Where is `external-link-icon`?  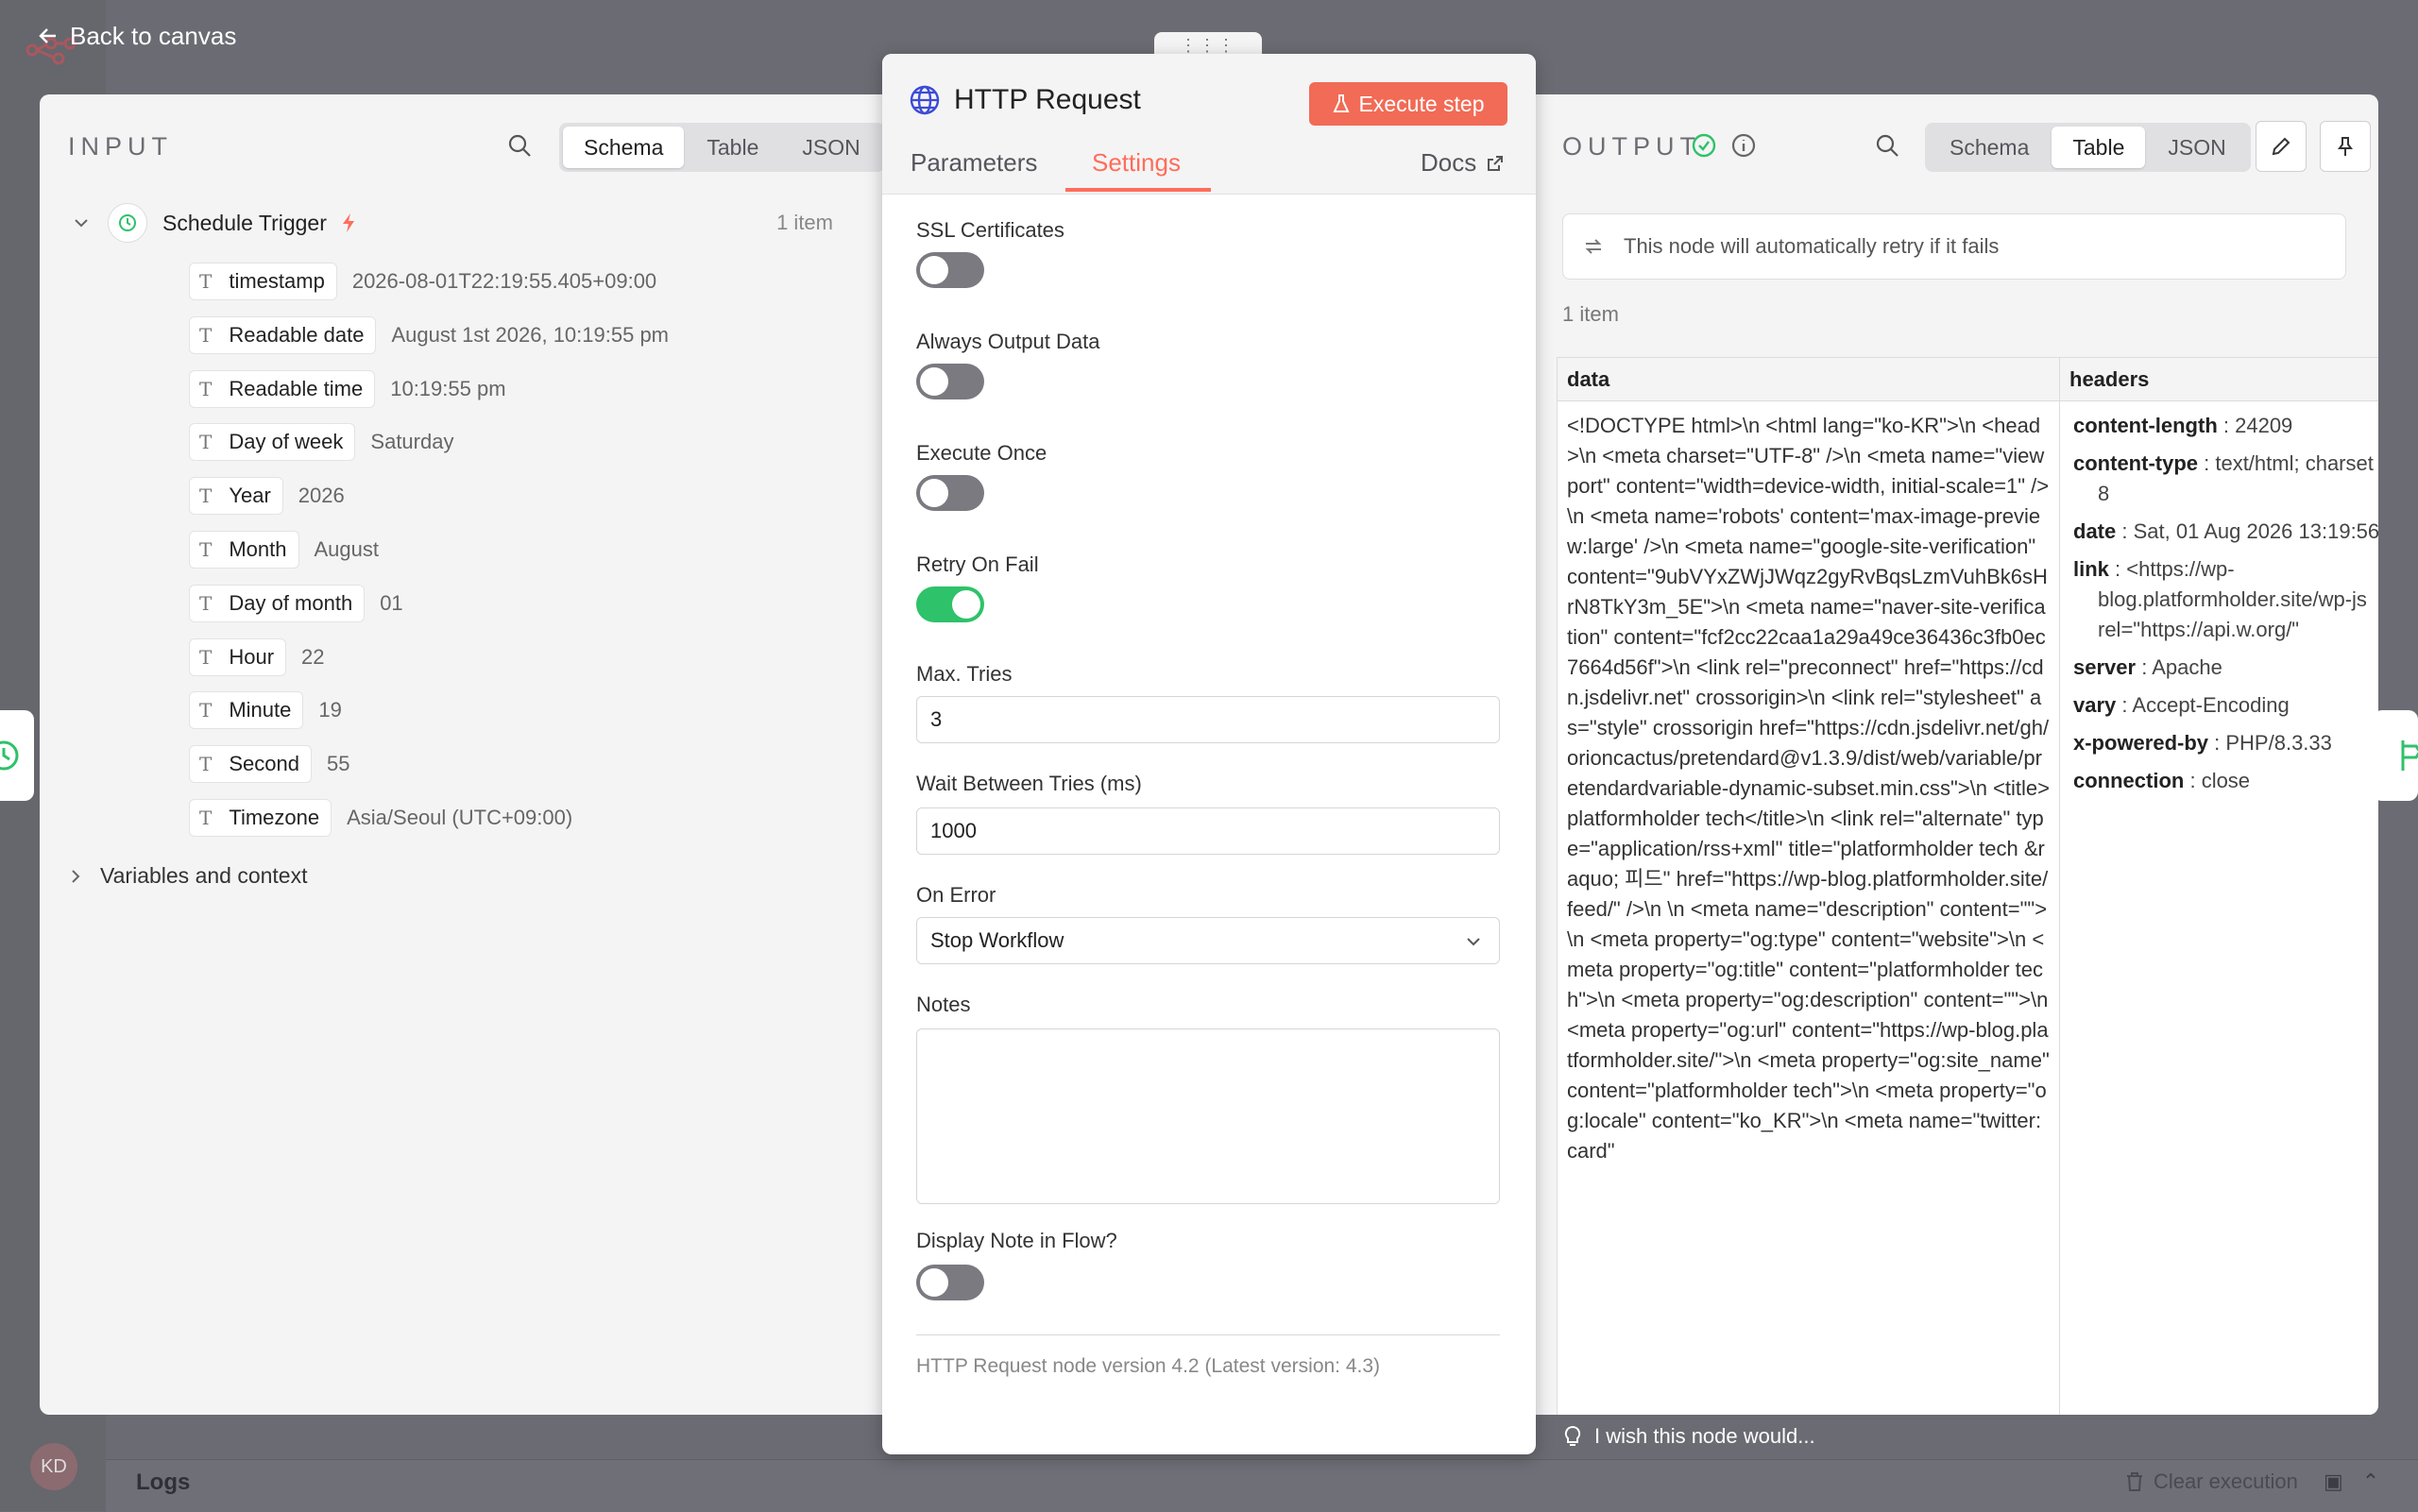
external-link-icon is located at coordinates (1496, 163).